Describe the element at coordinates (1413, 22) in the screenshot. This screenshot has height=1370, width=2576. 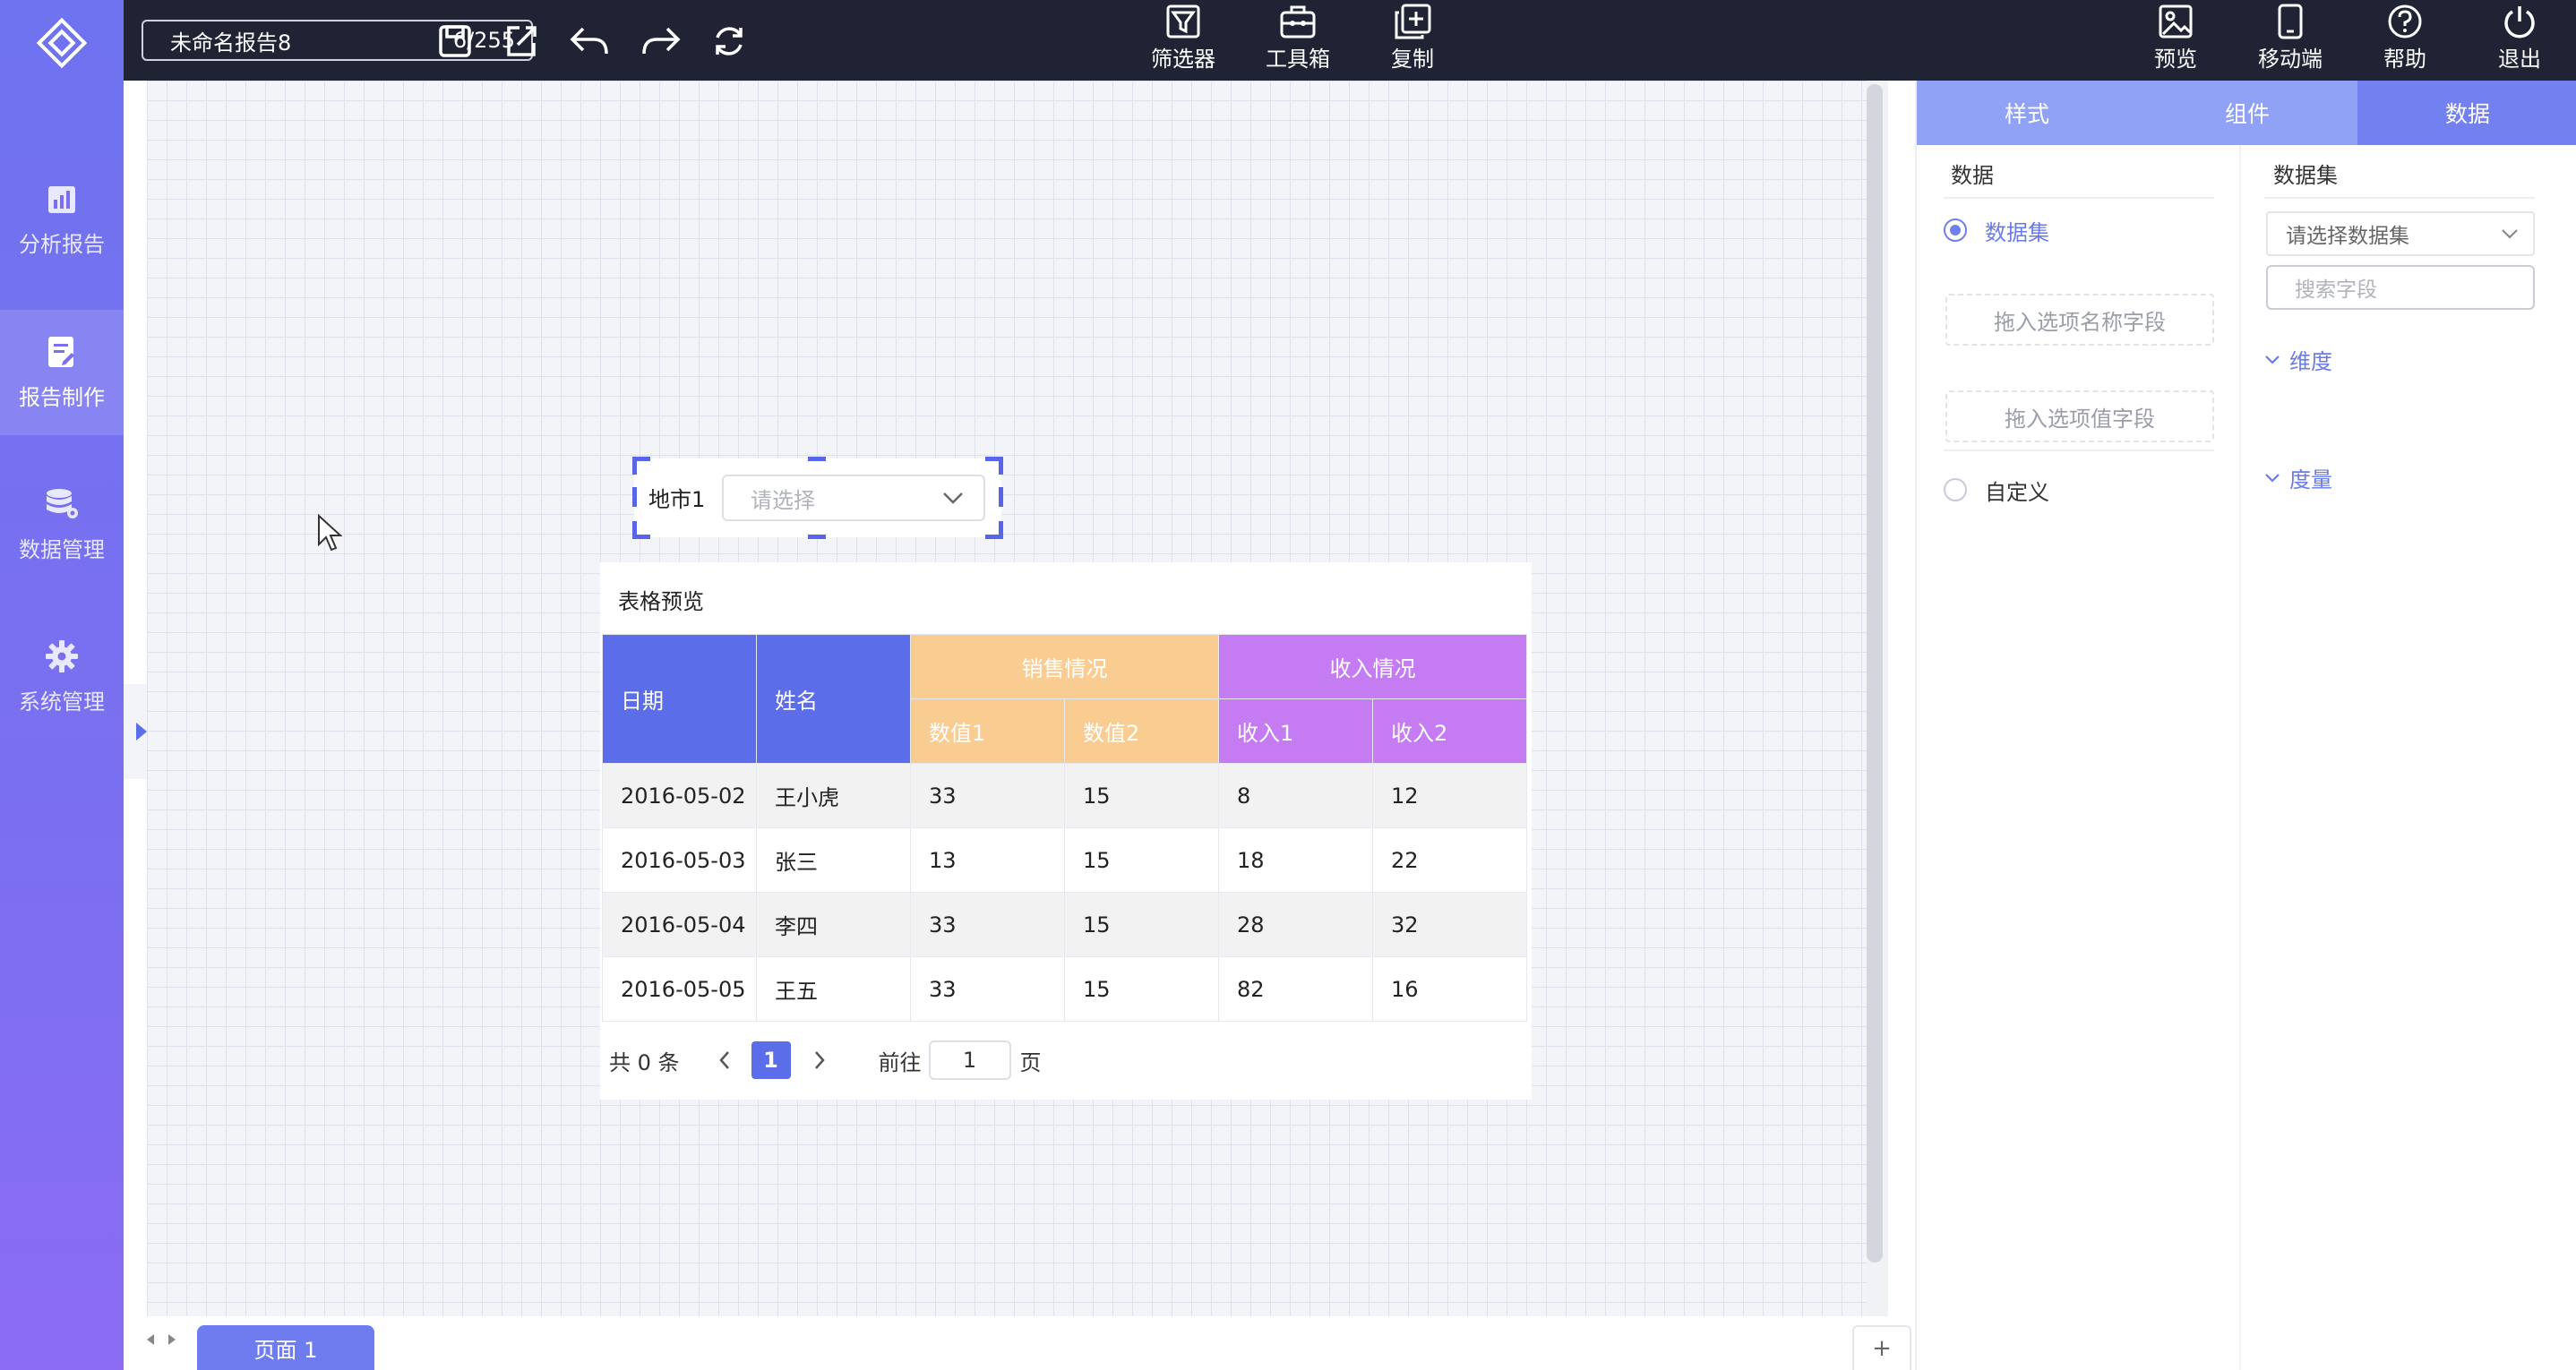
I see `copy-icon` at that location.